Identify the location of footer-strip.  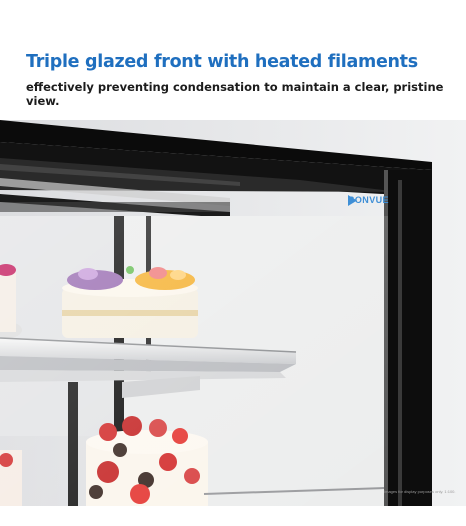
(233, 516).